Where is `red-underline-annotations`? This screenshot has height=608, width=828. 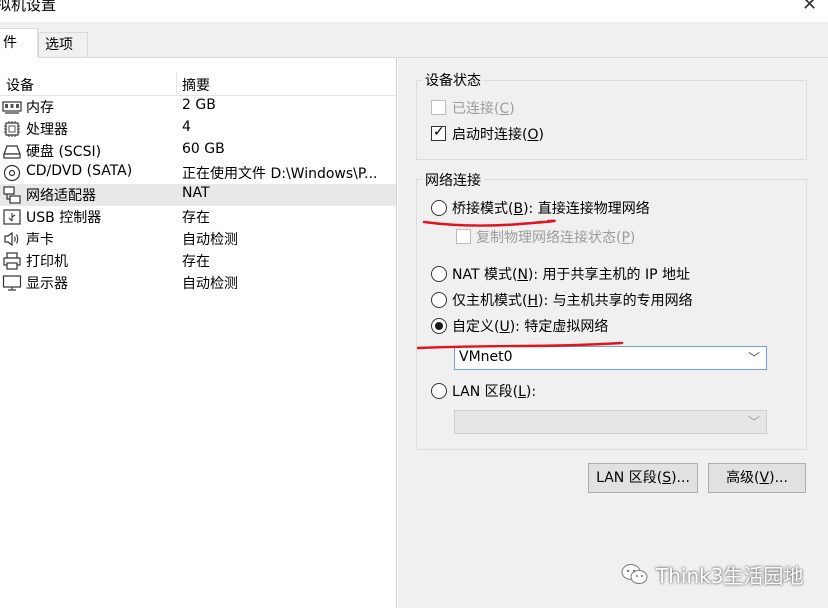
red-underline-annotations is located at coordinates (520, 284).